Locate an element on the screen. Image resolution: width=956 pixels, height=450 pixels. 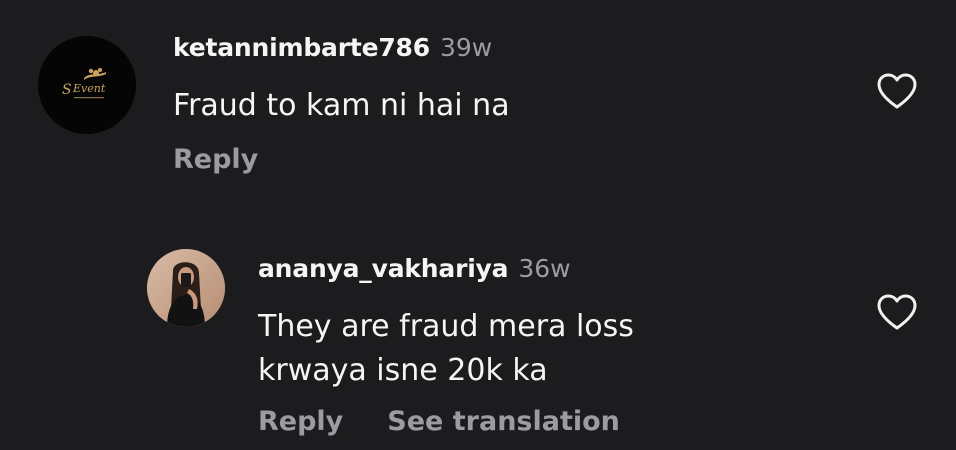
svg-text: Event is located at coordinates (89, 88).